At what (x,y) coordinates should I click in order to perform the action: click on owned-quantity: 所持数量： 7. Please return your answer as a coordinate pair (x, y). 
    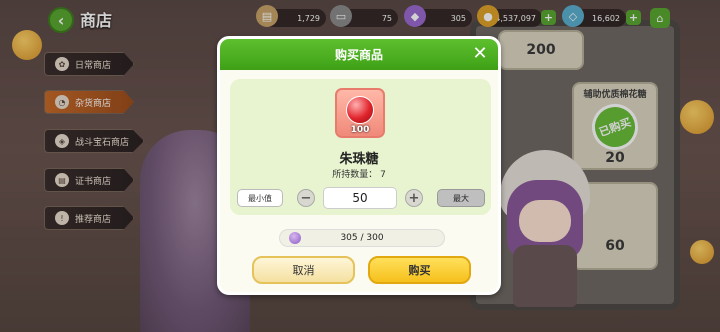
    Looking at the image, I should click on (359, 175).